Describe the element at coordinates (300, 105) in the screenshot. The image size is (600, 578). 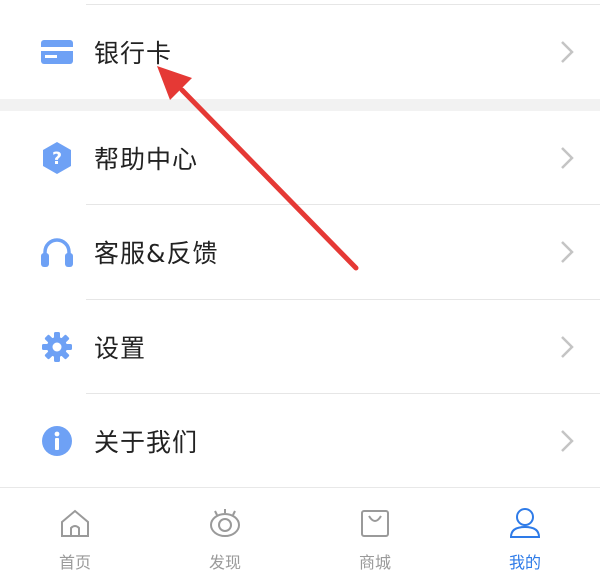
I see `section-gap` at that location.